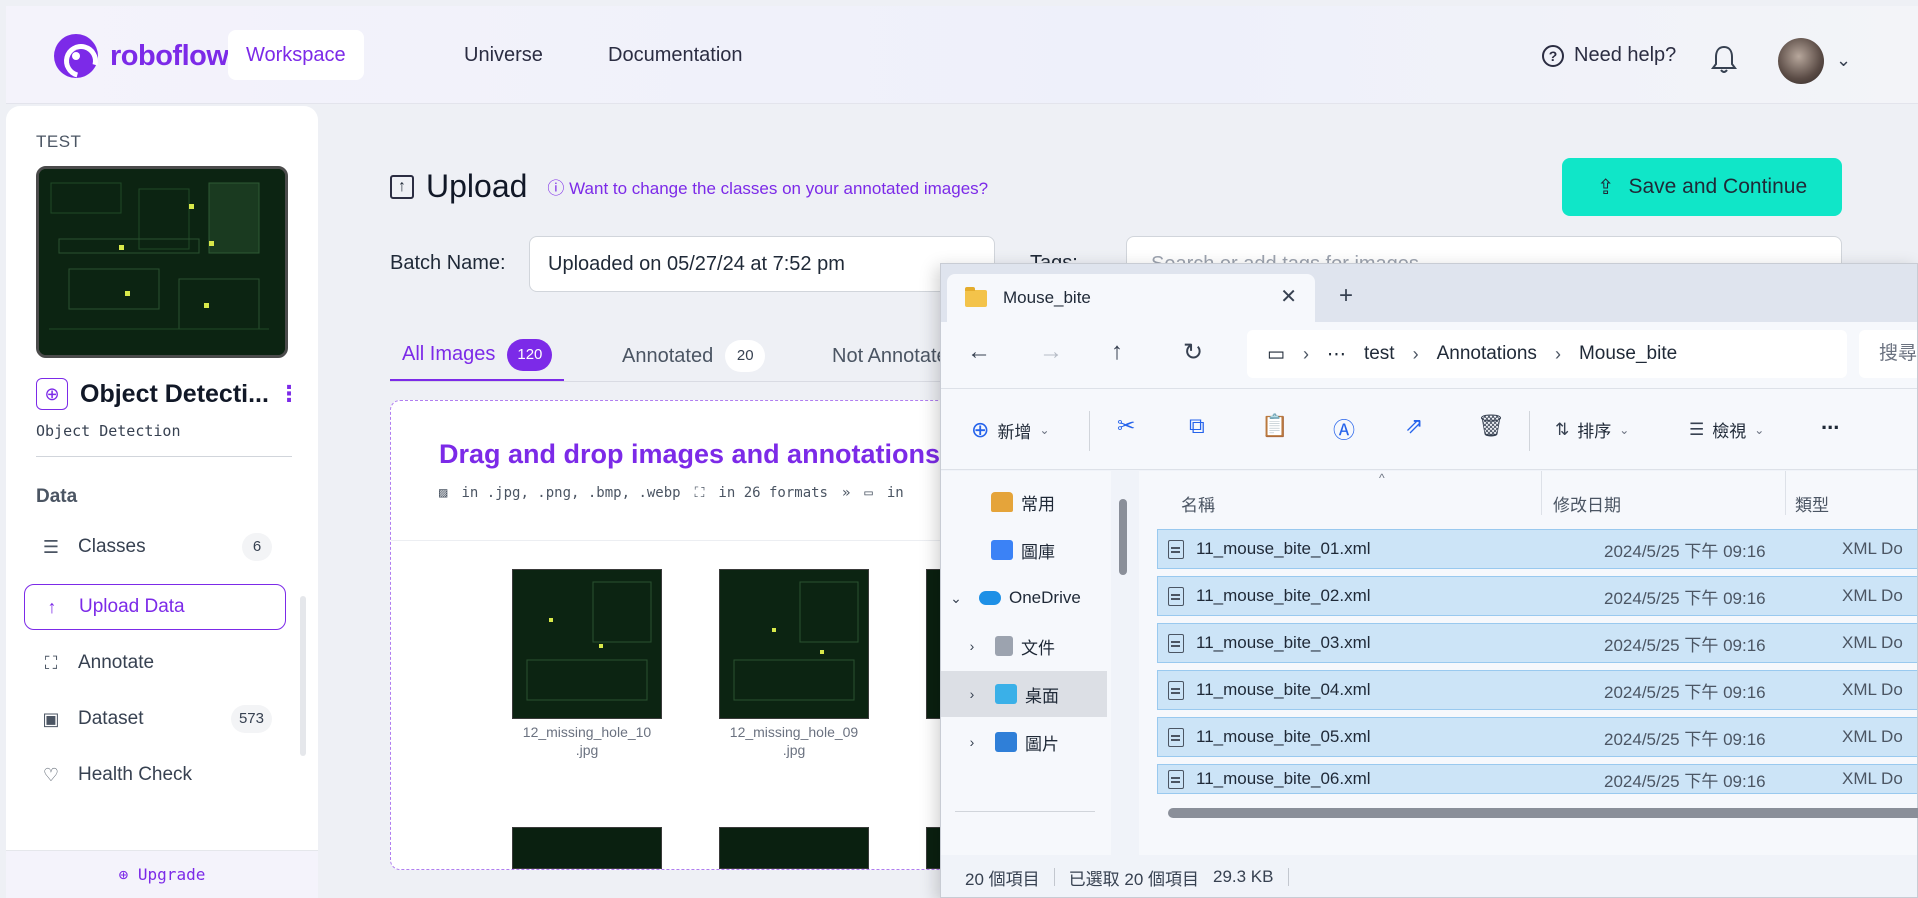  I want to click on explorer-tab: Mouse_bite ✕, so click(1131, 298).